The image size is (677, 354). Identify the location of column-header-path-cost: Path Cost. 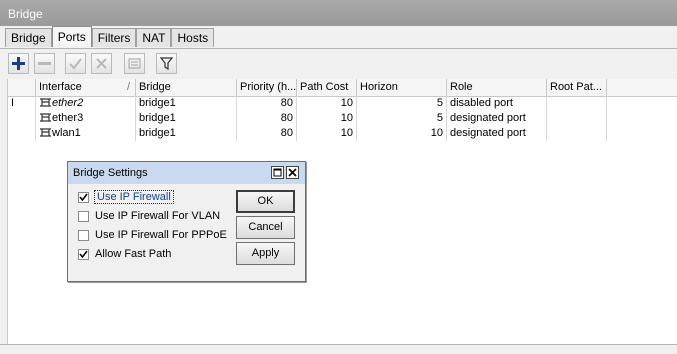
(327, 87).